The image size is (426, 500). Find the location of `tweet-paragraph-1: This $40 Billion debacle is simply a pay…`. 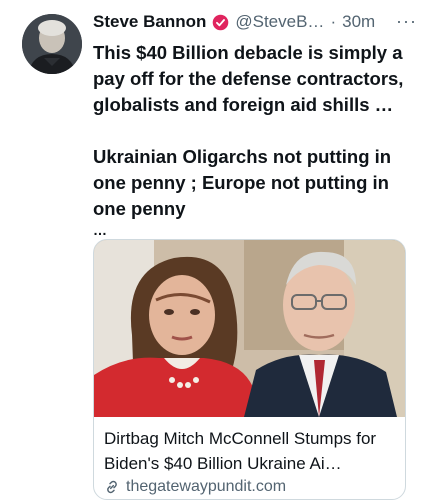

tweet-paragraph-1: This $40 Billion debacle is simply a pay… is located at coordinates (248, 78).